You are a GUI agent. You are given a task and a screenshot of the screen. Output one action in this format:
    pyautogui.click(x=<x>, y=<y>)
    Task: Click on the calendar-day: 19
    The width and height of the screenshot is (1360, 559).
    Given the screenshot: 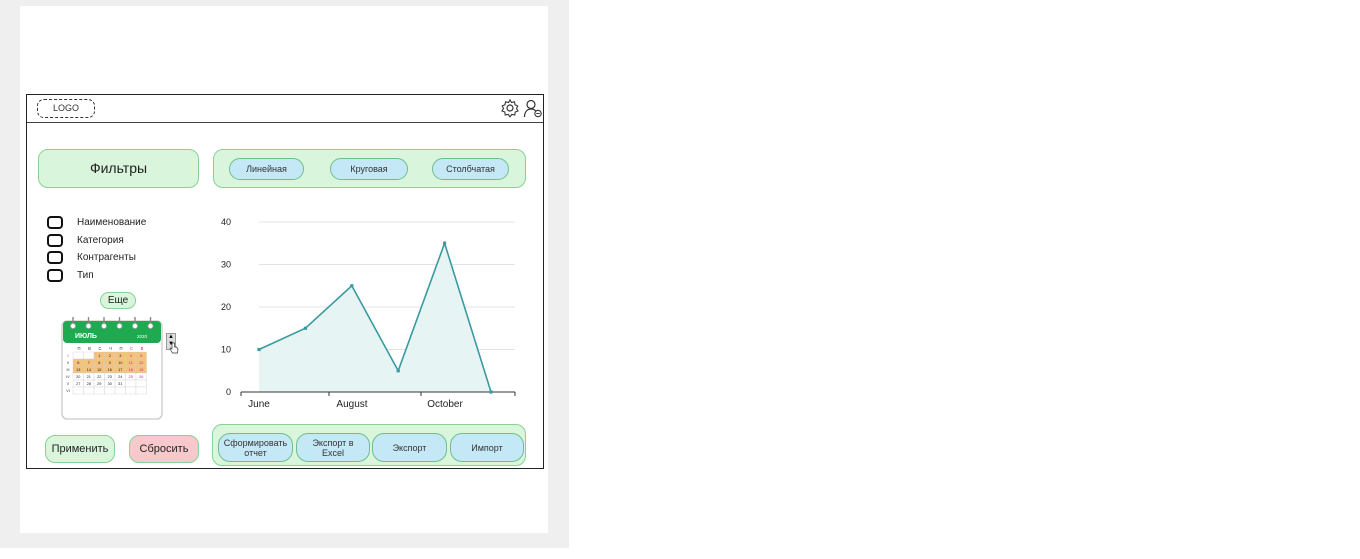 What is the action you would take?
    pyautogui.click(x=141, y=370)
    